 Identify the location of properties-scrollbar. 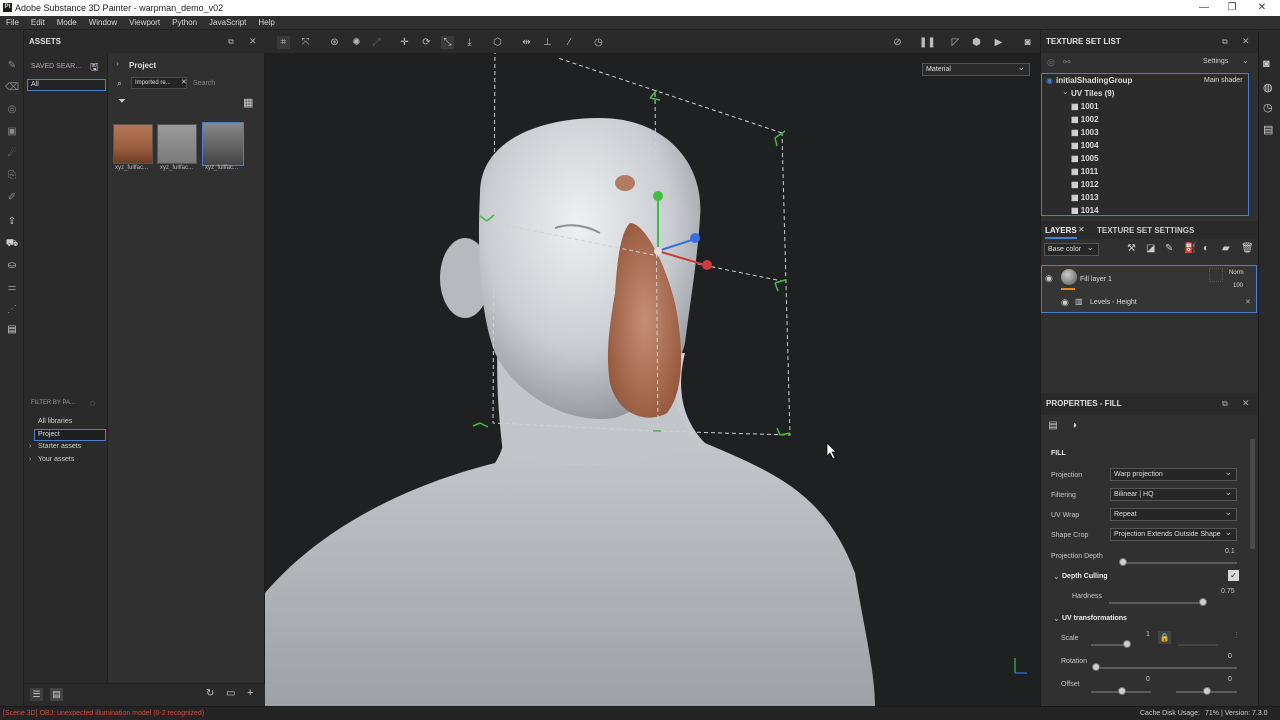
(1252, 494).